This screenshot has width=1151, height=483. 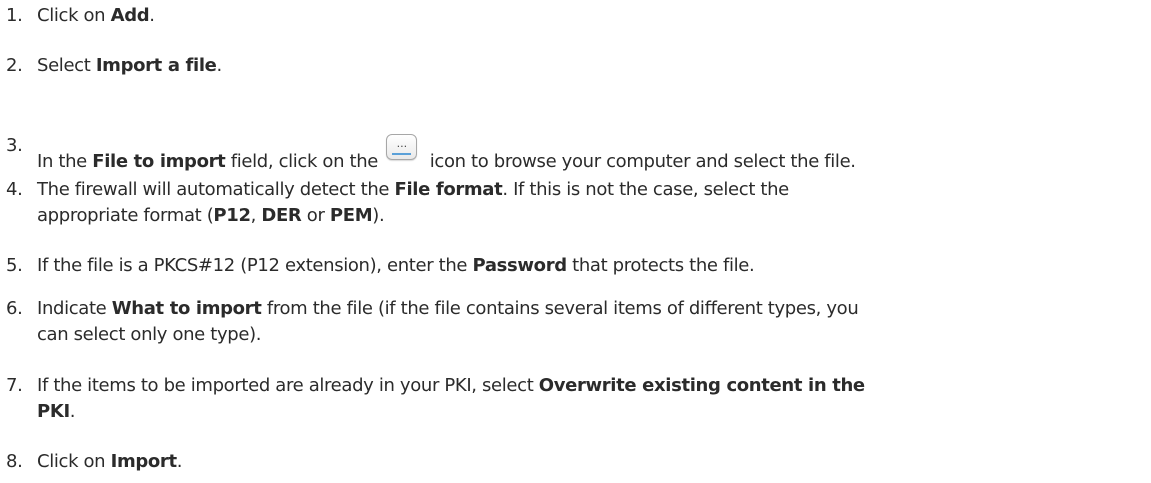 What do you see at coordinates (448, 189) in the screenshot?
I see `file-format-keyword: File format` at bounding box center [448, 189].